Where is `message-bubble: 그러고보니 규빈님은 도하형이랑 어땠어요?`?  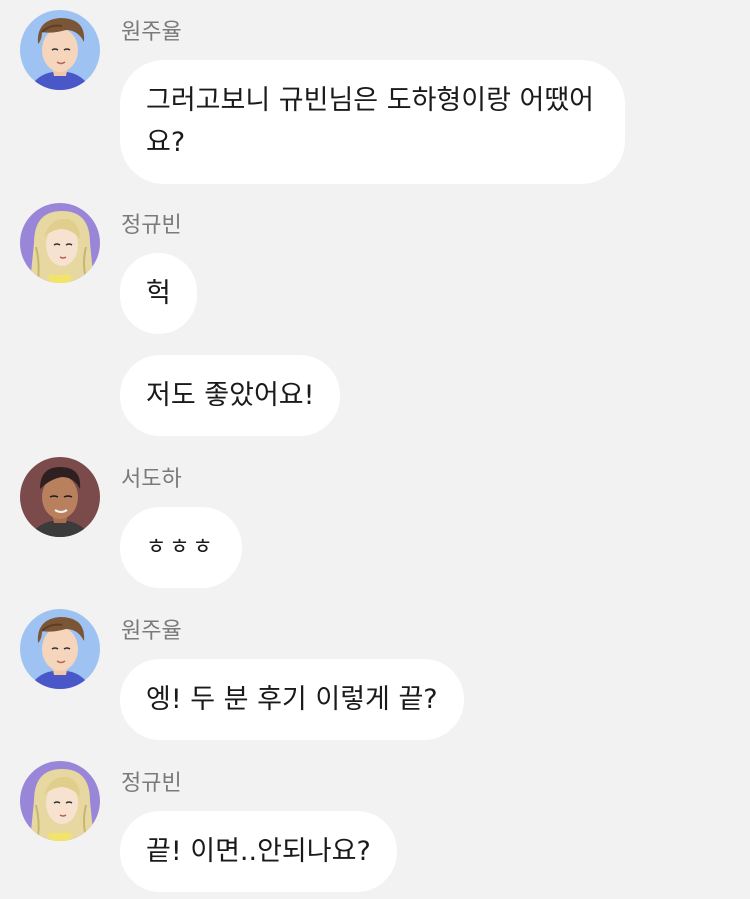
message-bubble: 그러고보니 규빈님은 도하형이랑 어땠어요? is located at coordinates (372, 122).